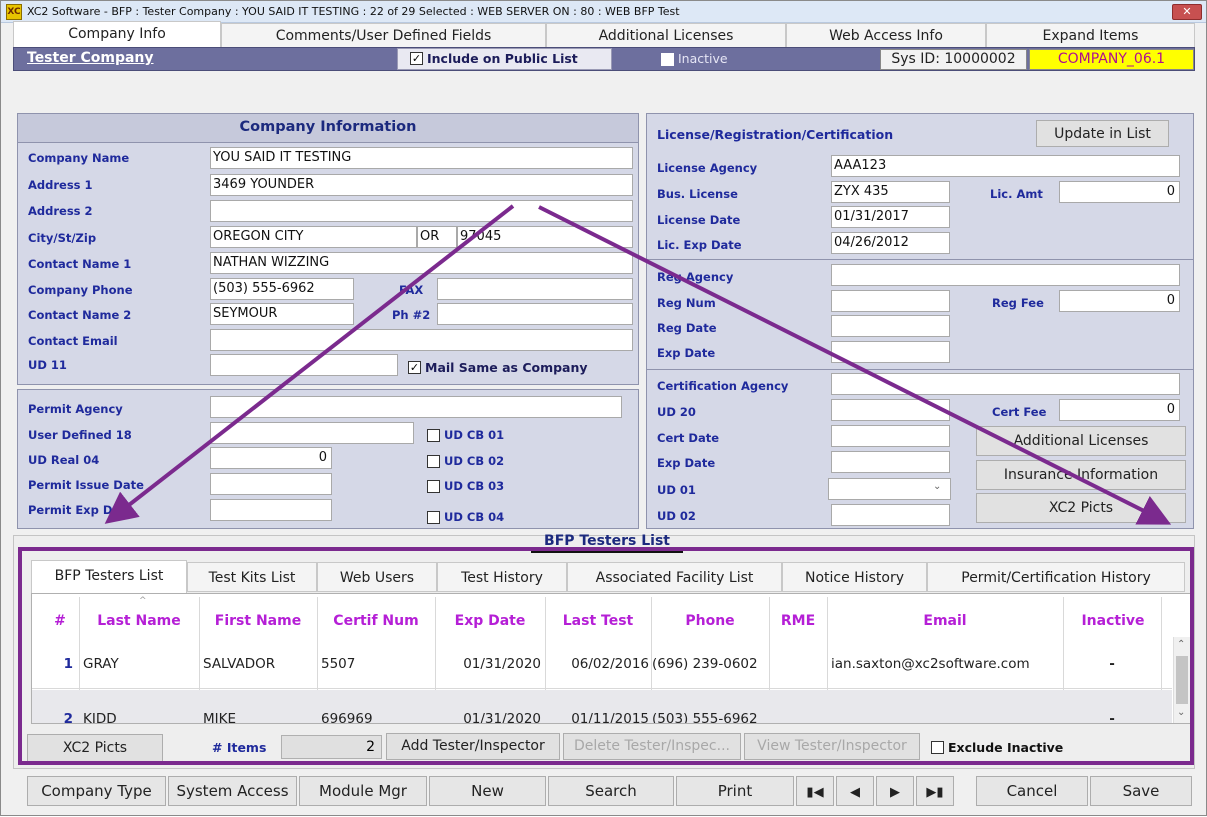  I want to click on next-record-button: ▶, so click(895, 791).